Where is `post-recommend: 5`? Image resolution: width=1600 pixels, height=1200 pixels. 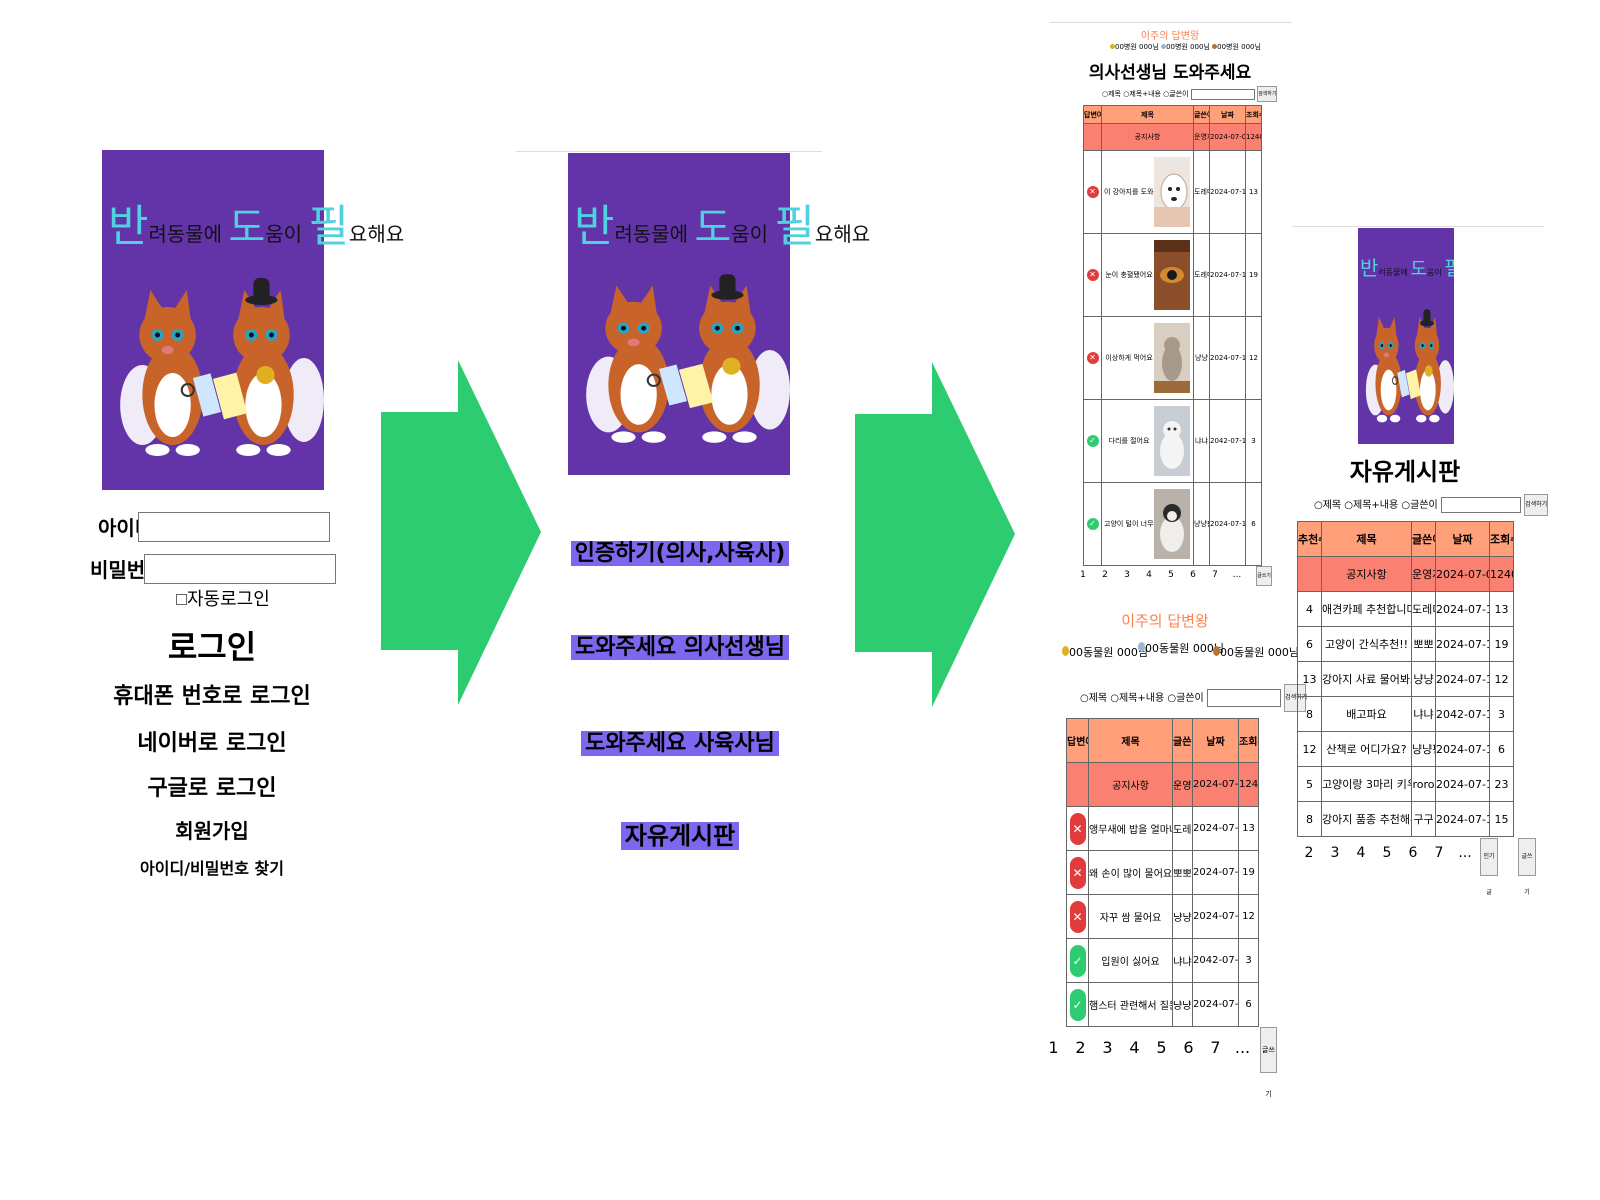
post-recommend: 5 is located at coordinates (1309, 784).